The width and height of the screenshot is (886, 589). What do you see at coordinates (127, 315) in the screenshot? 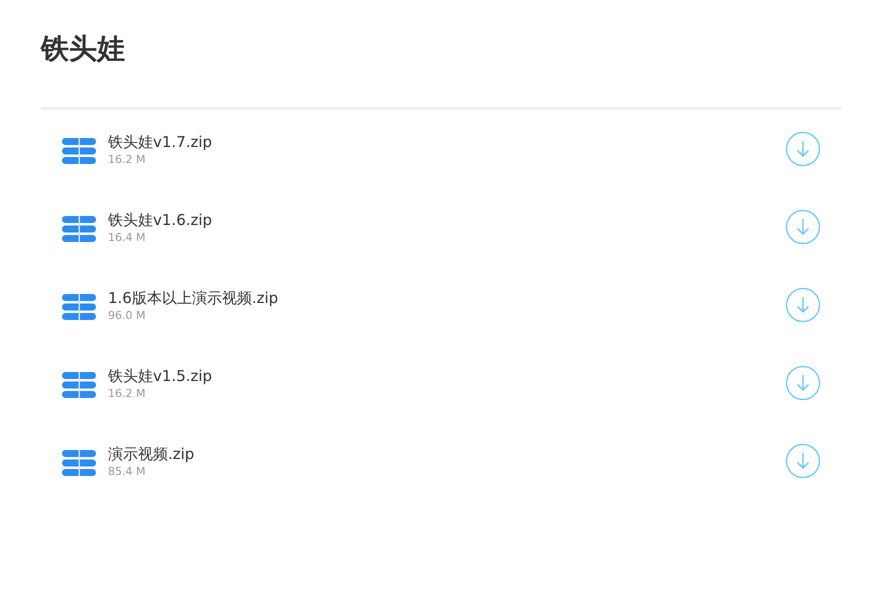
I see `file-size: 96.0 M` at bounding box center [127, 315].